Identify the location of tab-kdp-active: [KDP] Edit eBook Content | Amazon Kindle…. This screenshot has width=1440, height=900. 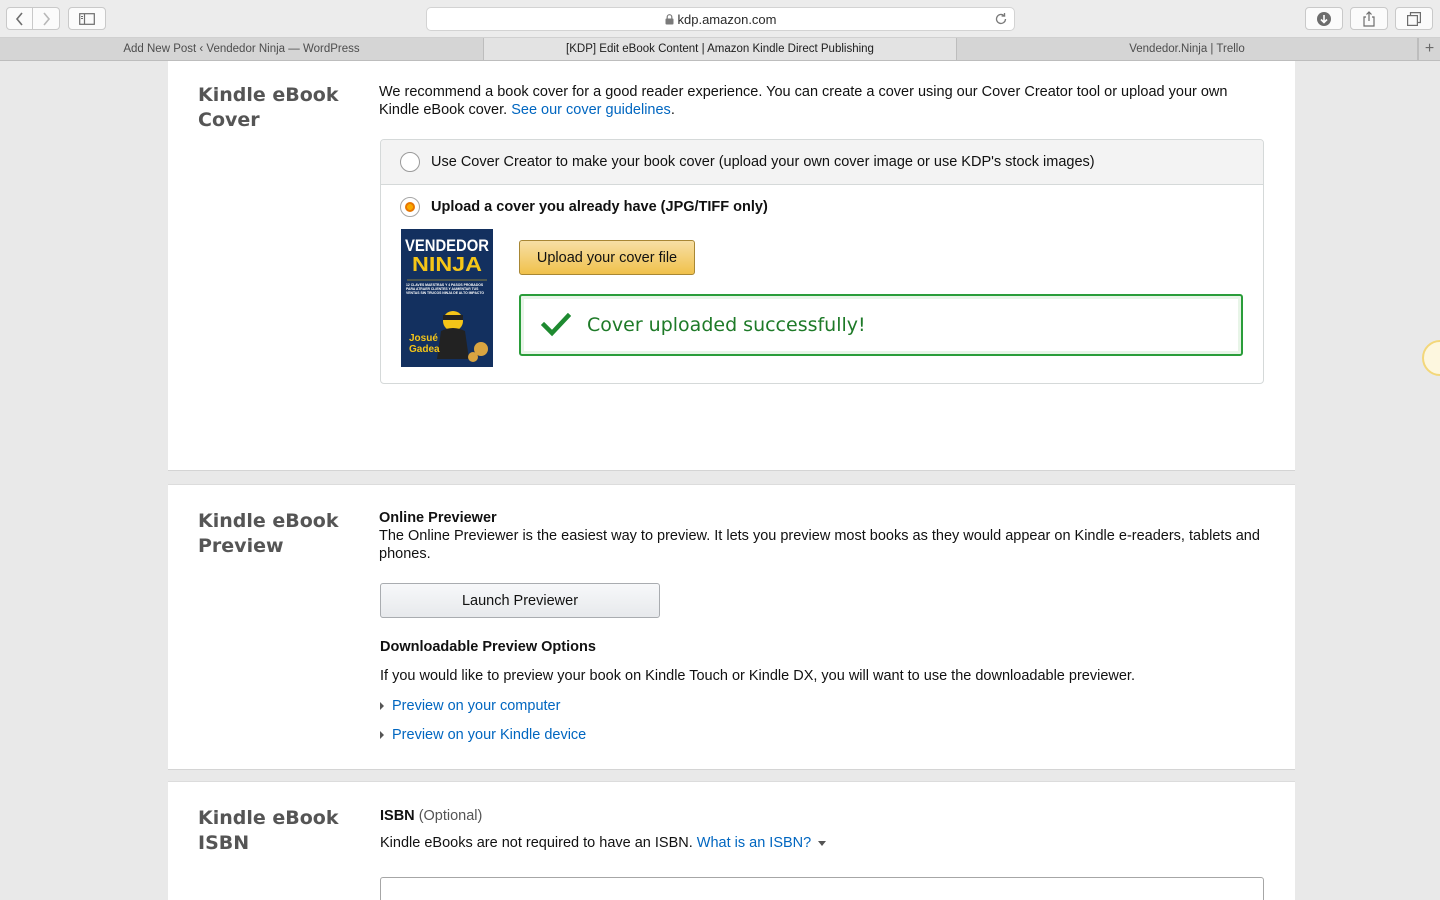
(720, 49).